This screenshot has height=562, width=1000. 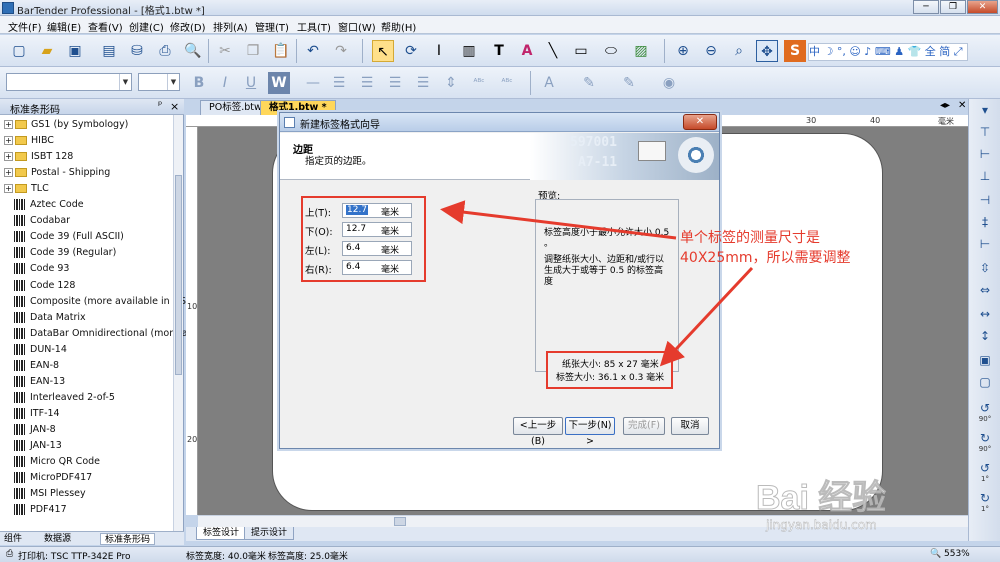 What do you see at coordinates (499, 51) in the screenshot?
I see `text-tool-icon: T` at bounding box center [499, 51].